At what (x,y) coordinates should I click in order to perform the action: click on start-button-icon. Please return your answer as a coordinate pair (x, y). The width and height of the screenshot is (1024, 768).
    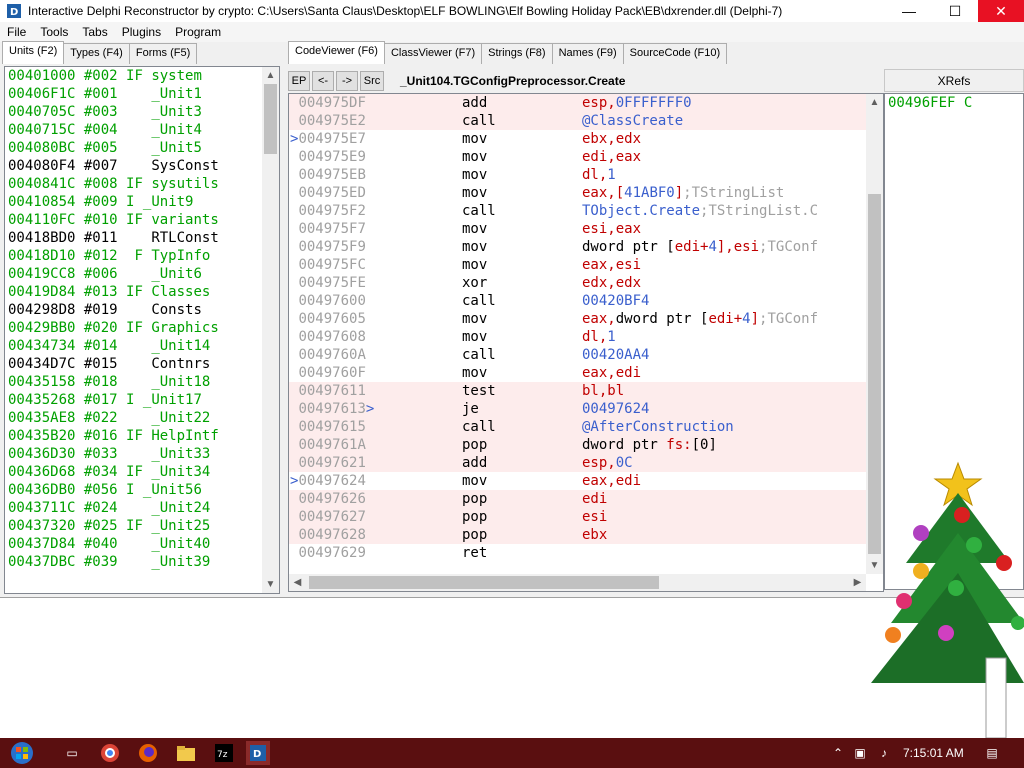
    Looking at the image, I should click on (22, 753).